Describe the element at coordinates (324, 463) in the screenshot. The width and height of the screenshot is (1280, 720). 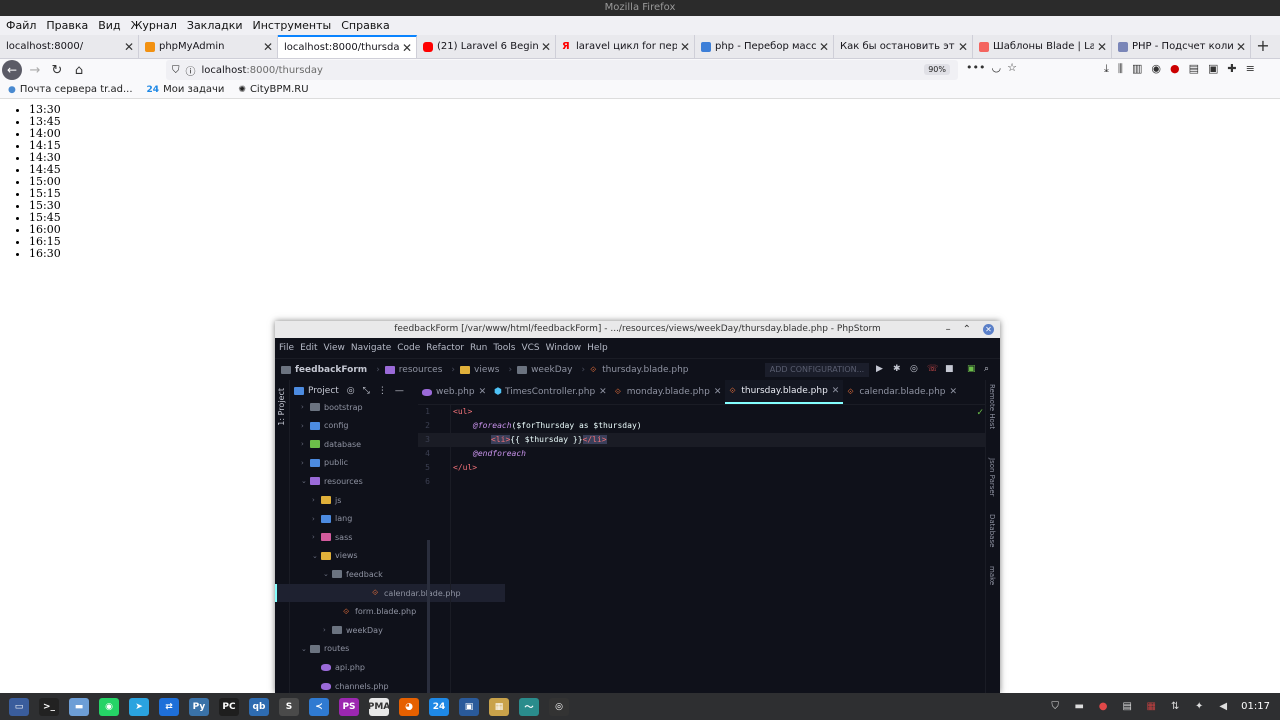
I see `tree-item: › public` at that location.